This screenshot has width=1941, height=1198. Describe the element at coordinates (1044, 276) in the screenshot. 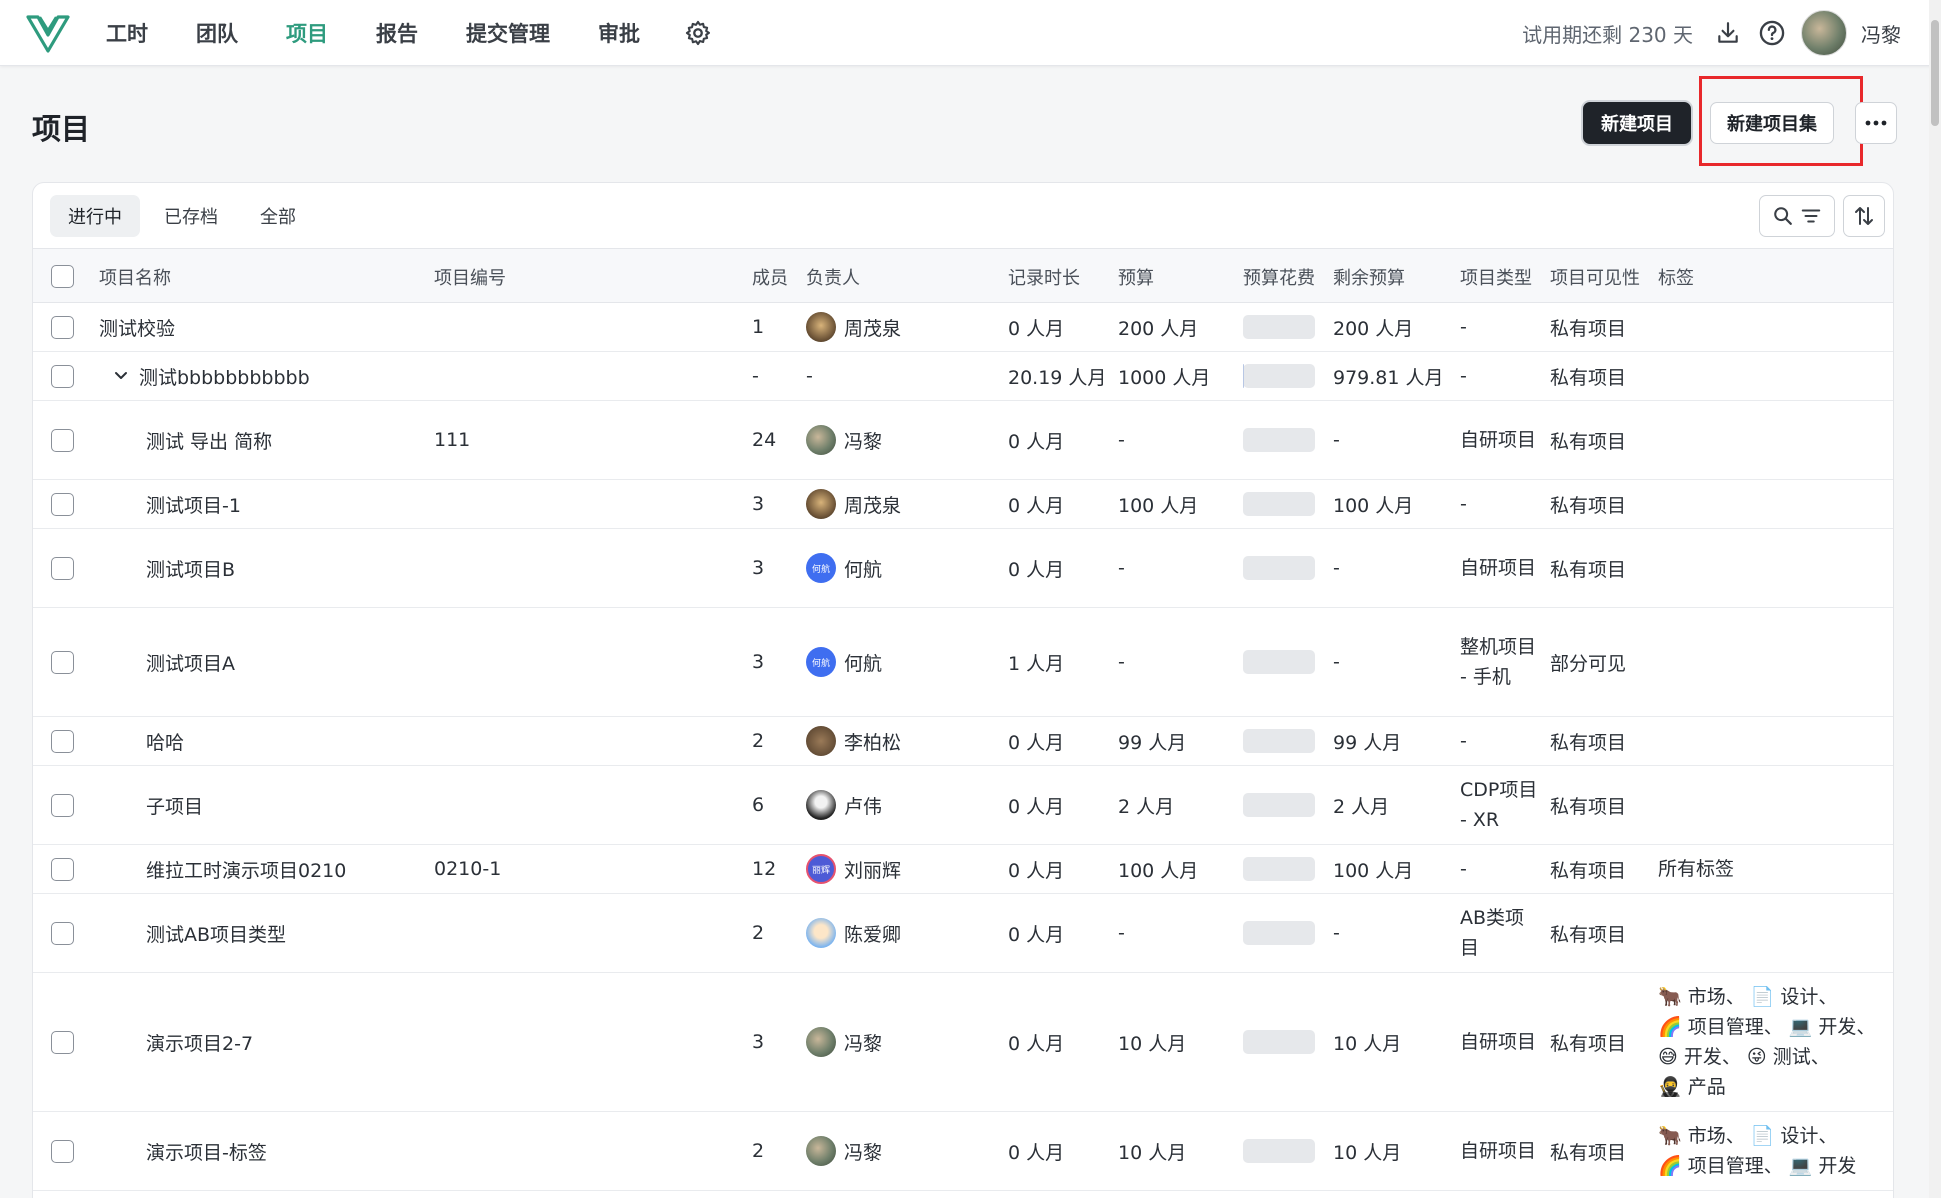

I see `header-logged: 记录时长` at that location.